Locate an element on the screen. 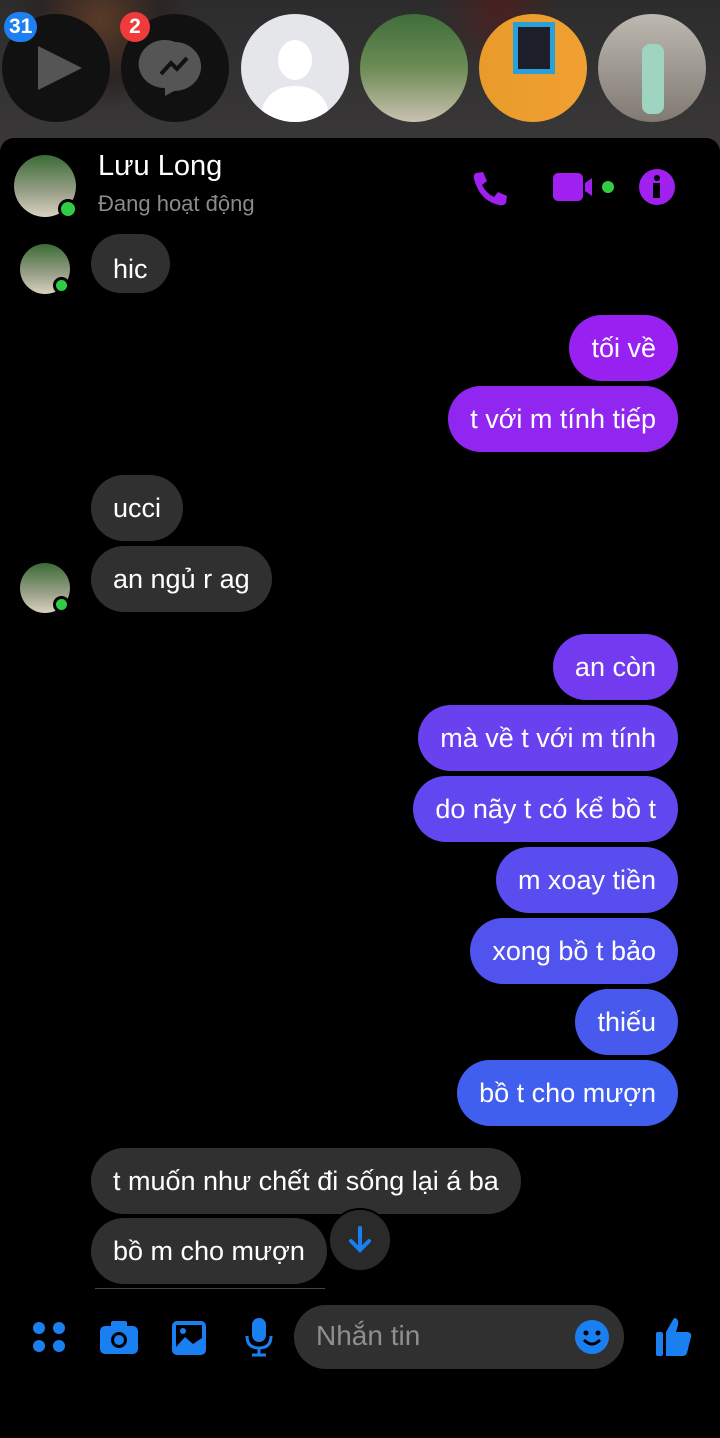 This screenshot has width=720, height=1438. message-input-placeholder: Nhắn tin is located at coordinates (368, 1335).